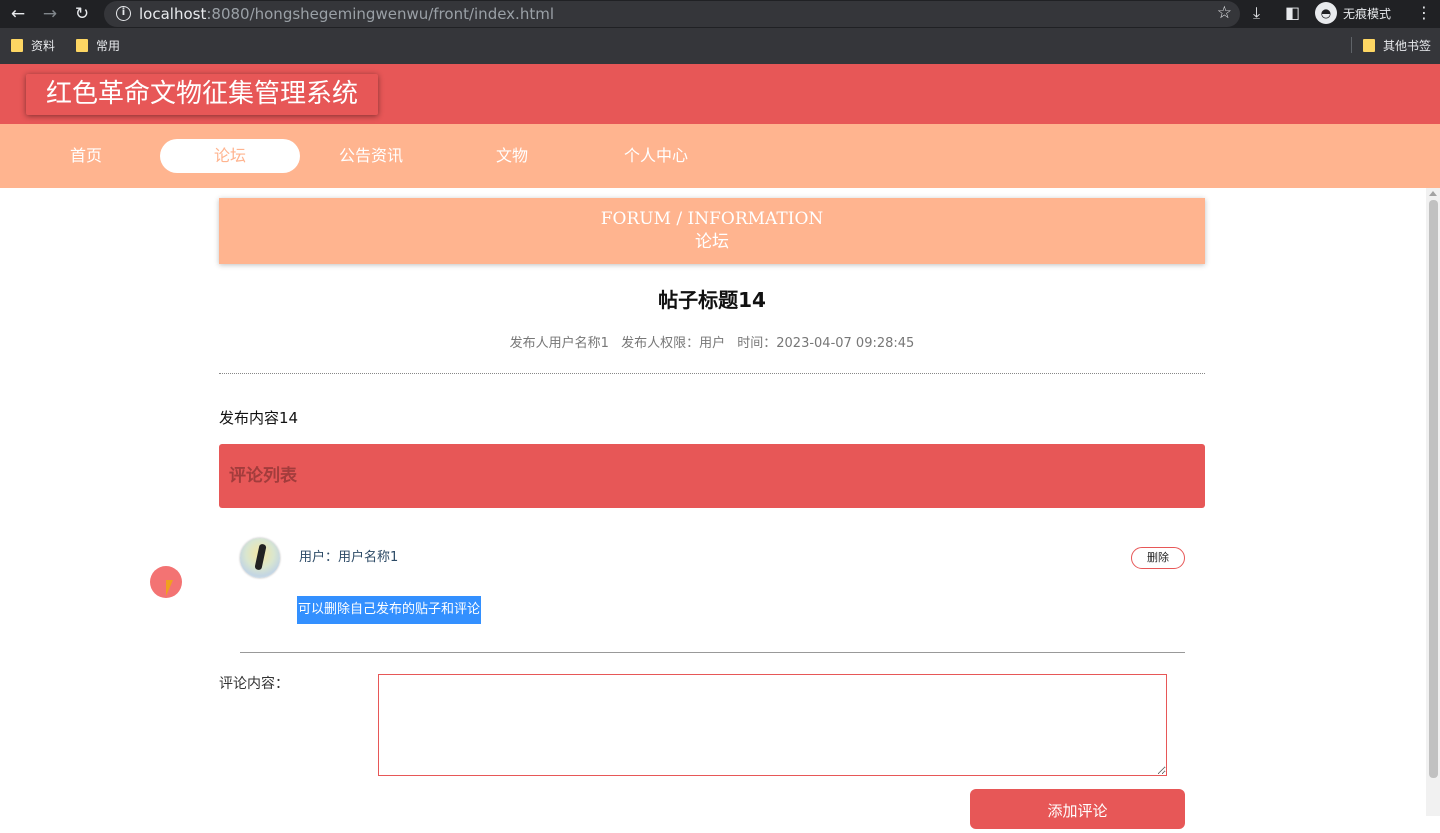 This screenshot has height=833, width=1440. I want to click on scrollbar-thumb, so click(1433, 489).